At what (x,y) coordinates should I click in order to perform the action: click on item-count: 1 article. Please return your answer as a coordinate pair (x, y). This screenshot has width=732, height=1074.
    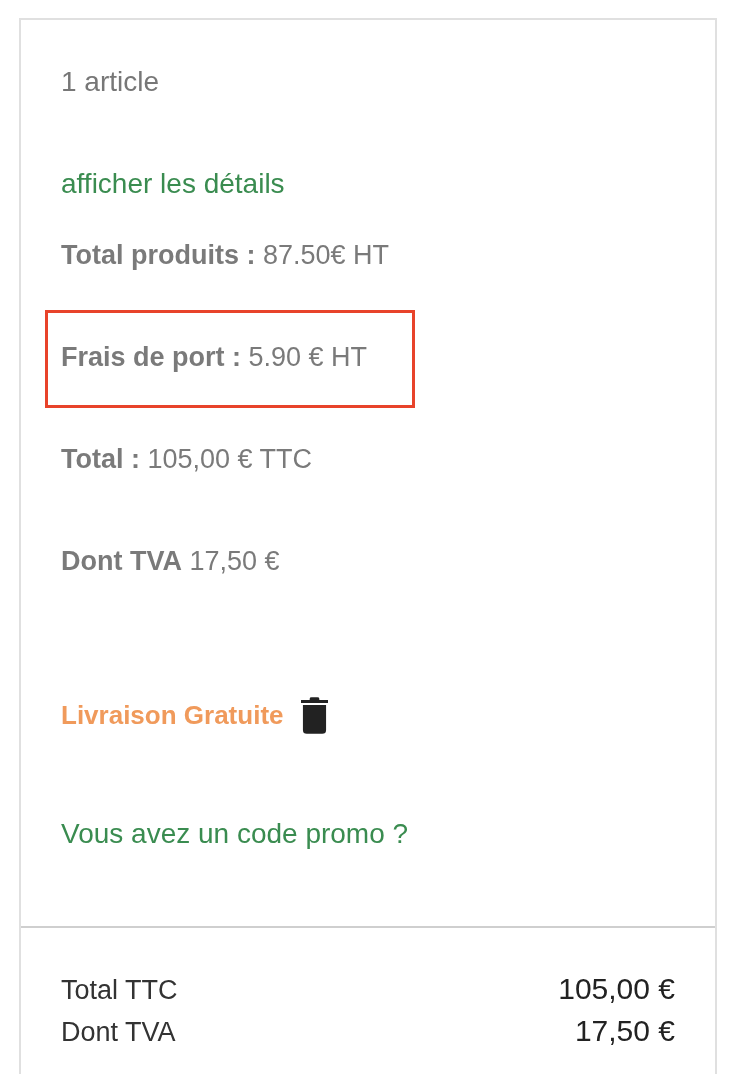
    Looking at the image, I should click on (110, 81).